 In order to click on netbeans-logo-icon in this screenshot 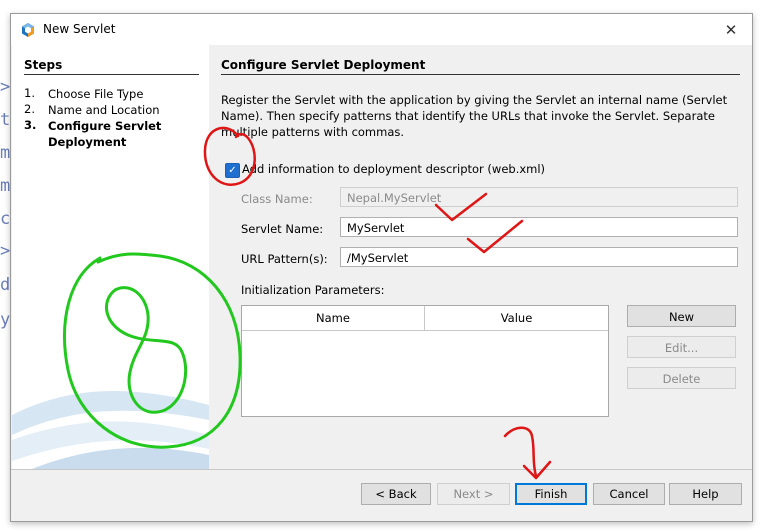, I will do `click(28, 30)`.